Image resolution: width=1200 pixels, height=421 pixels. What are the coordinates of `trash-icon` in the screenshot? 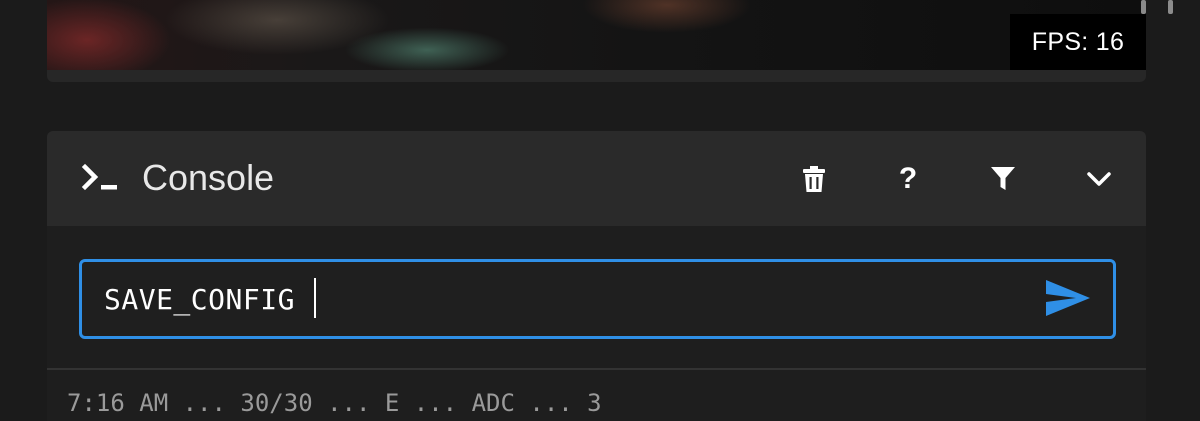 It's located at (814, 179).